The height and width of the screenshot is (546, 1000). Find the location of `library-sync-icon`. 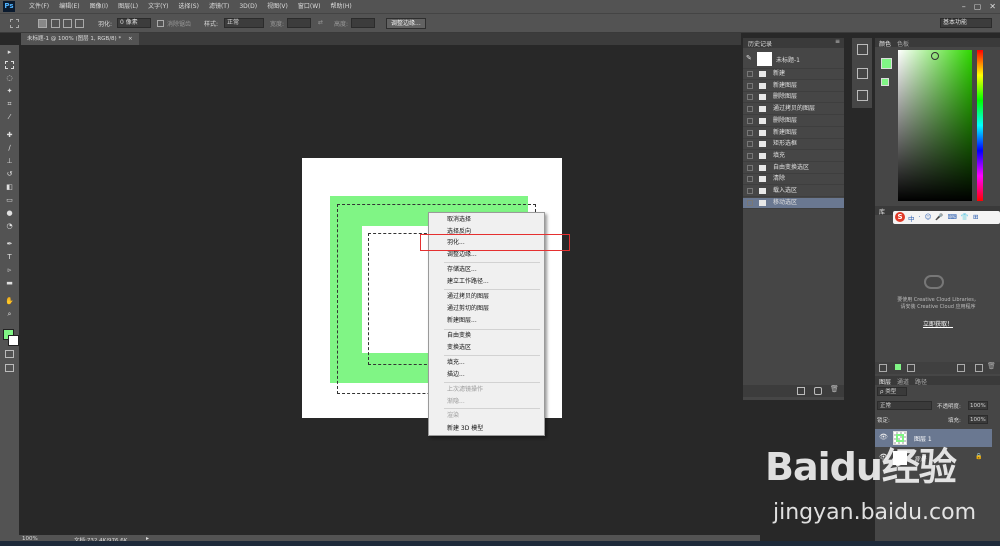

library-sync-icon is located at coordinates (961, 368).